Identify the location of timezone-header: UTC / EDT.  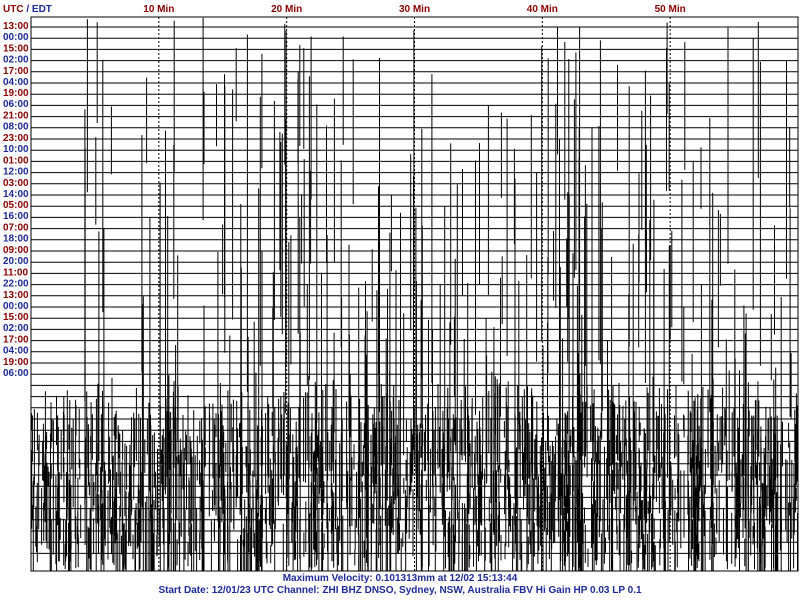
(27, 9).